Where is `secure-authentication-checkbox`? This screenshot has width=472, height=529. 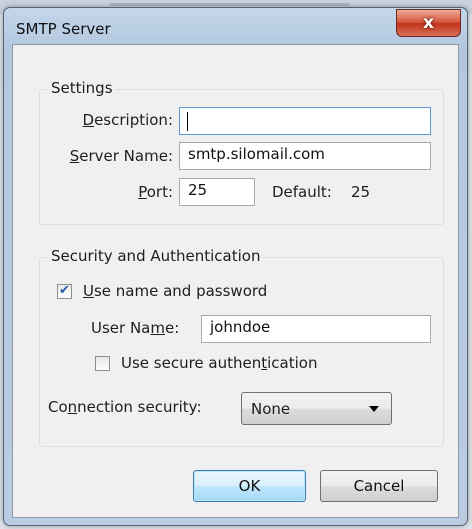
secure-authentication-checkbox is located at coordinates (102, 363).